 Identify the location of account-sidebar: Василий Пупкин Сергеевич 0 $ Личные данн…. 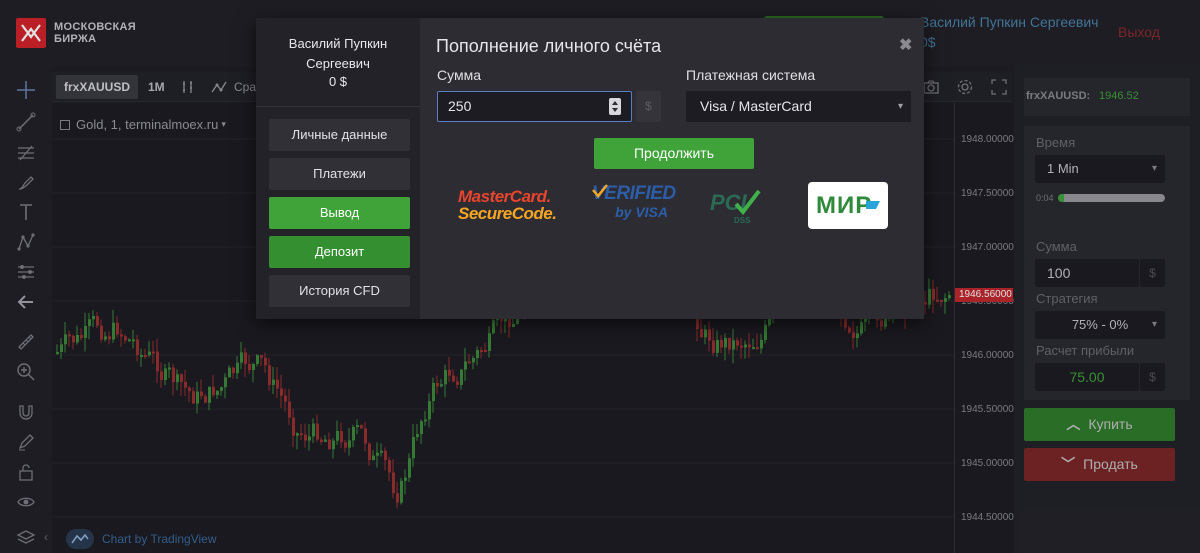
(338, 168).